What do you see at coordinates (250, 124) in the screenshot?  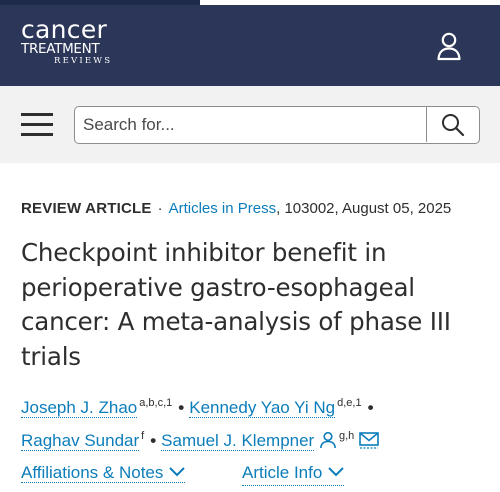 I see `search-input` at bounding box center [250, 124].